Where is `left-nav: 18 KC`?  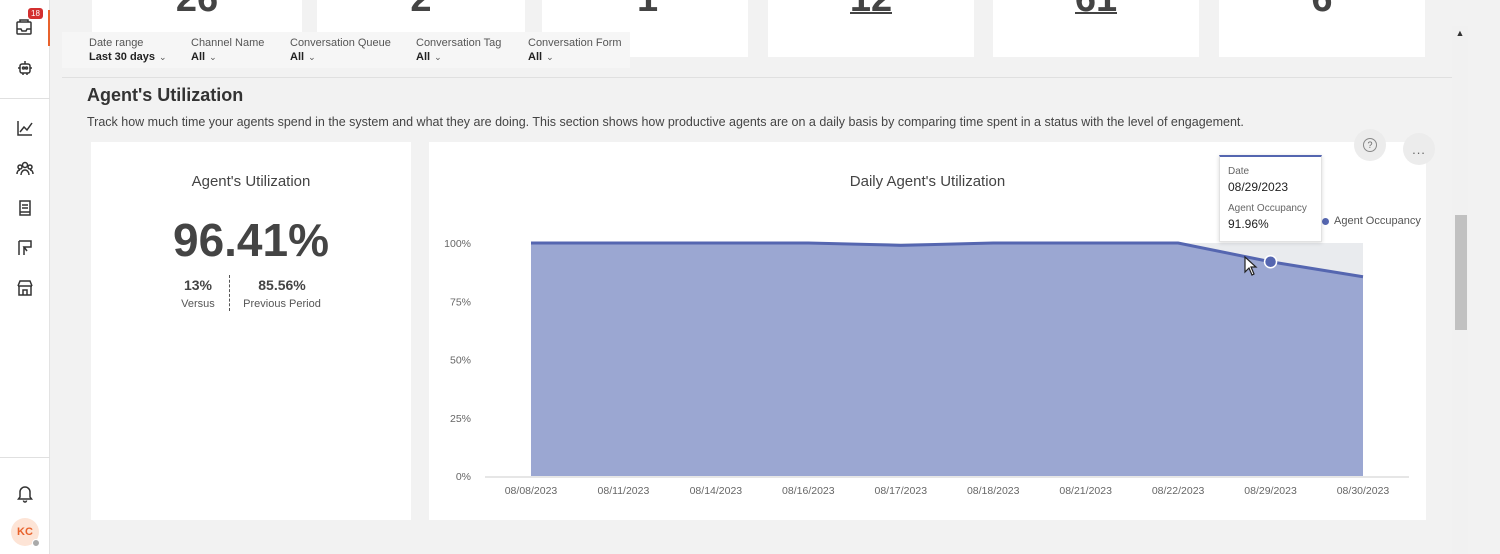
left-nav: 18 KC is located at coordinates (25, 277).